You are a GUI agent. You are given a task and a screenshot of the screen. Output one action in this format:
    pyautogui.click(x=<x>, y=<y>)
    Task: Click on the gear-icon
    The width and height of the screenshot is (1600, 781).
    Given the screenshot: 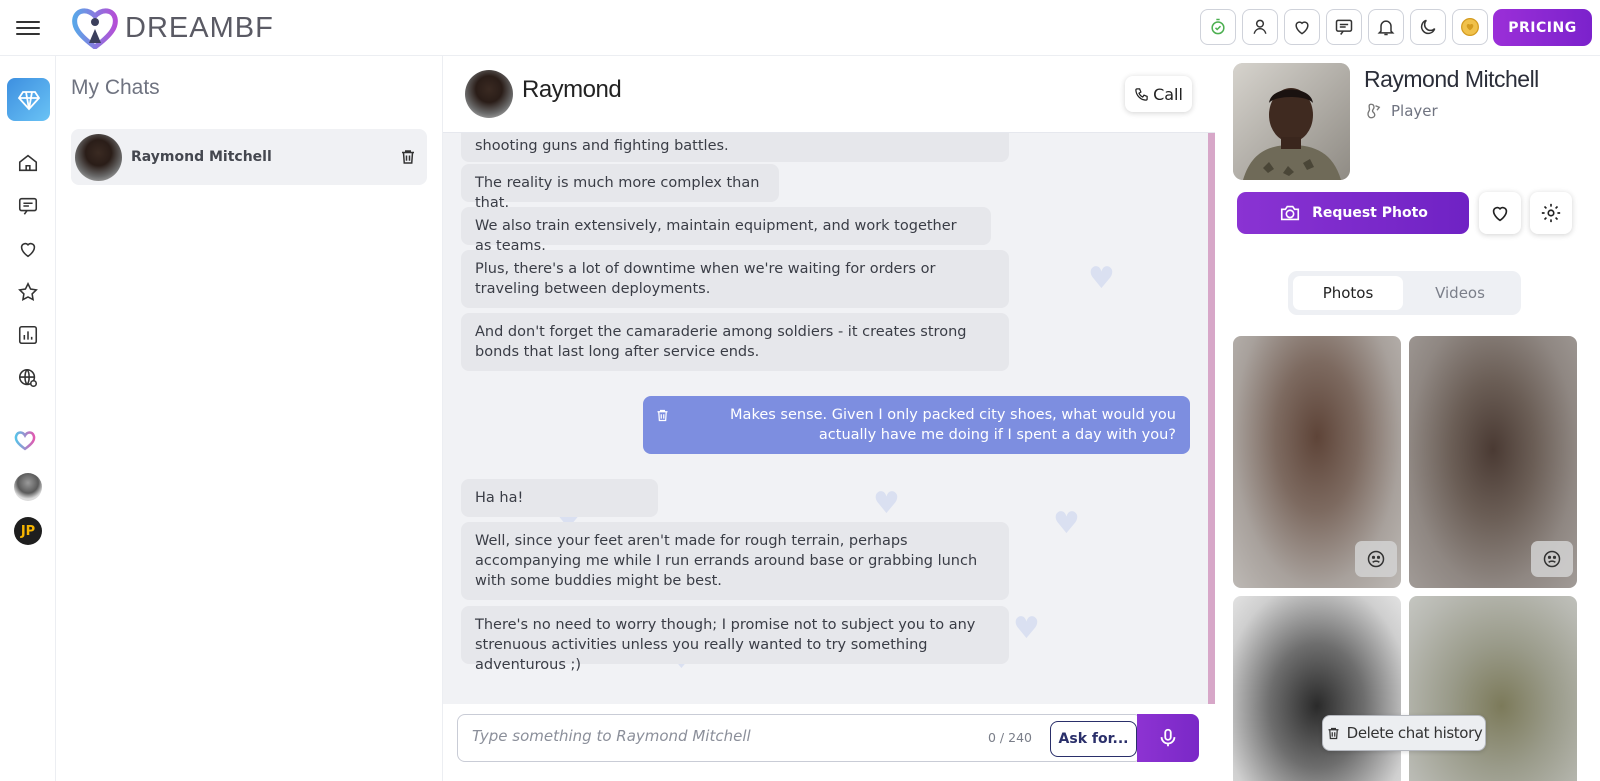 What is the action you would take?
    pyautogui.click(x=1551, y=213)
    